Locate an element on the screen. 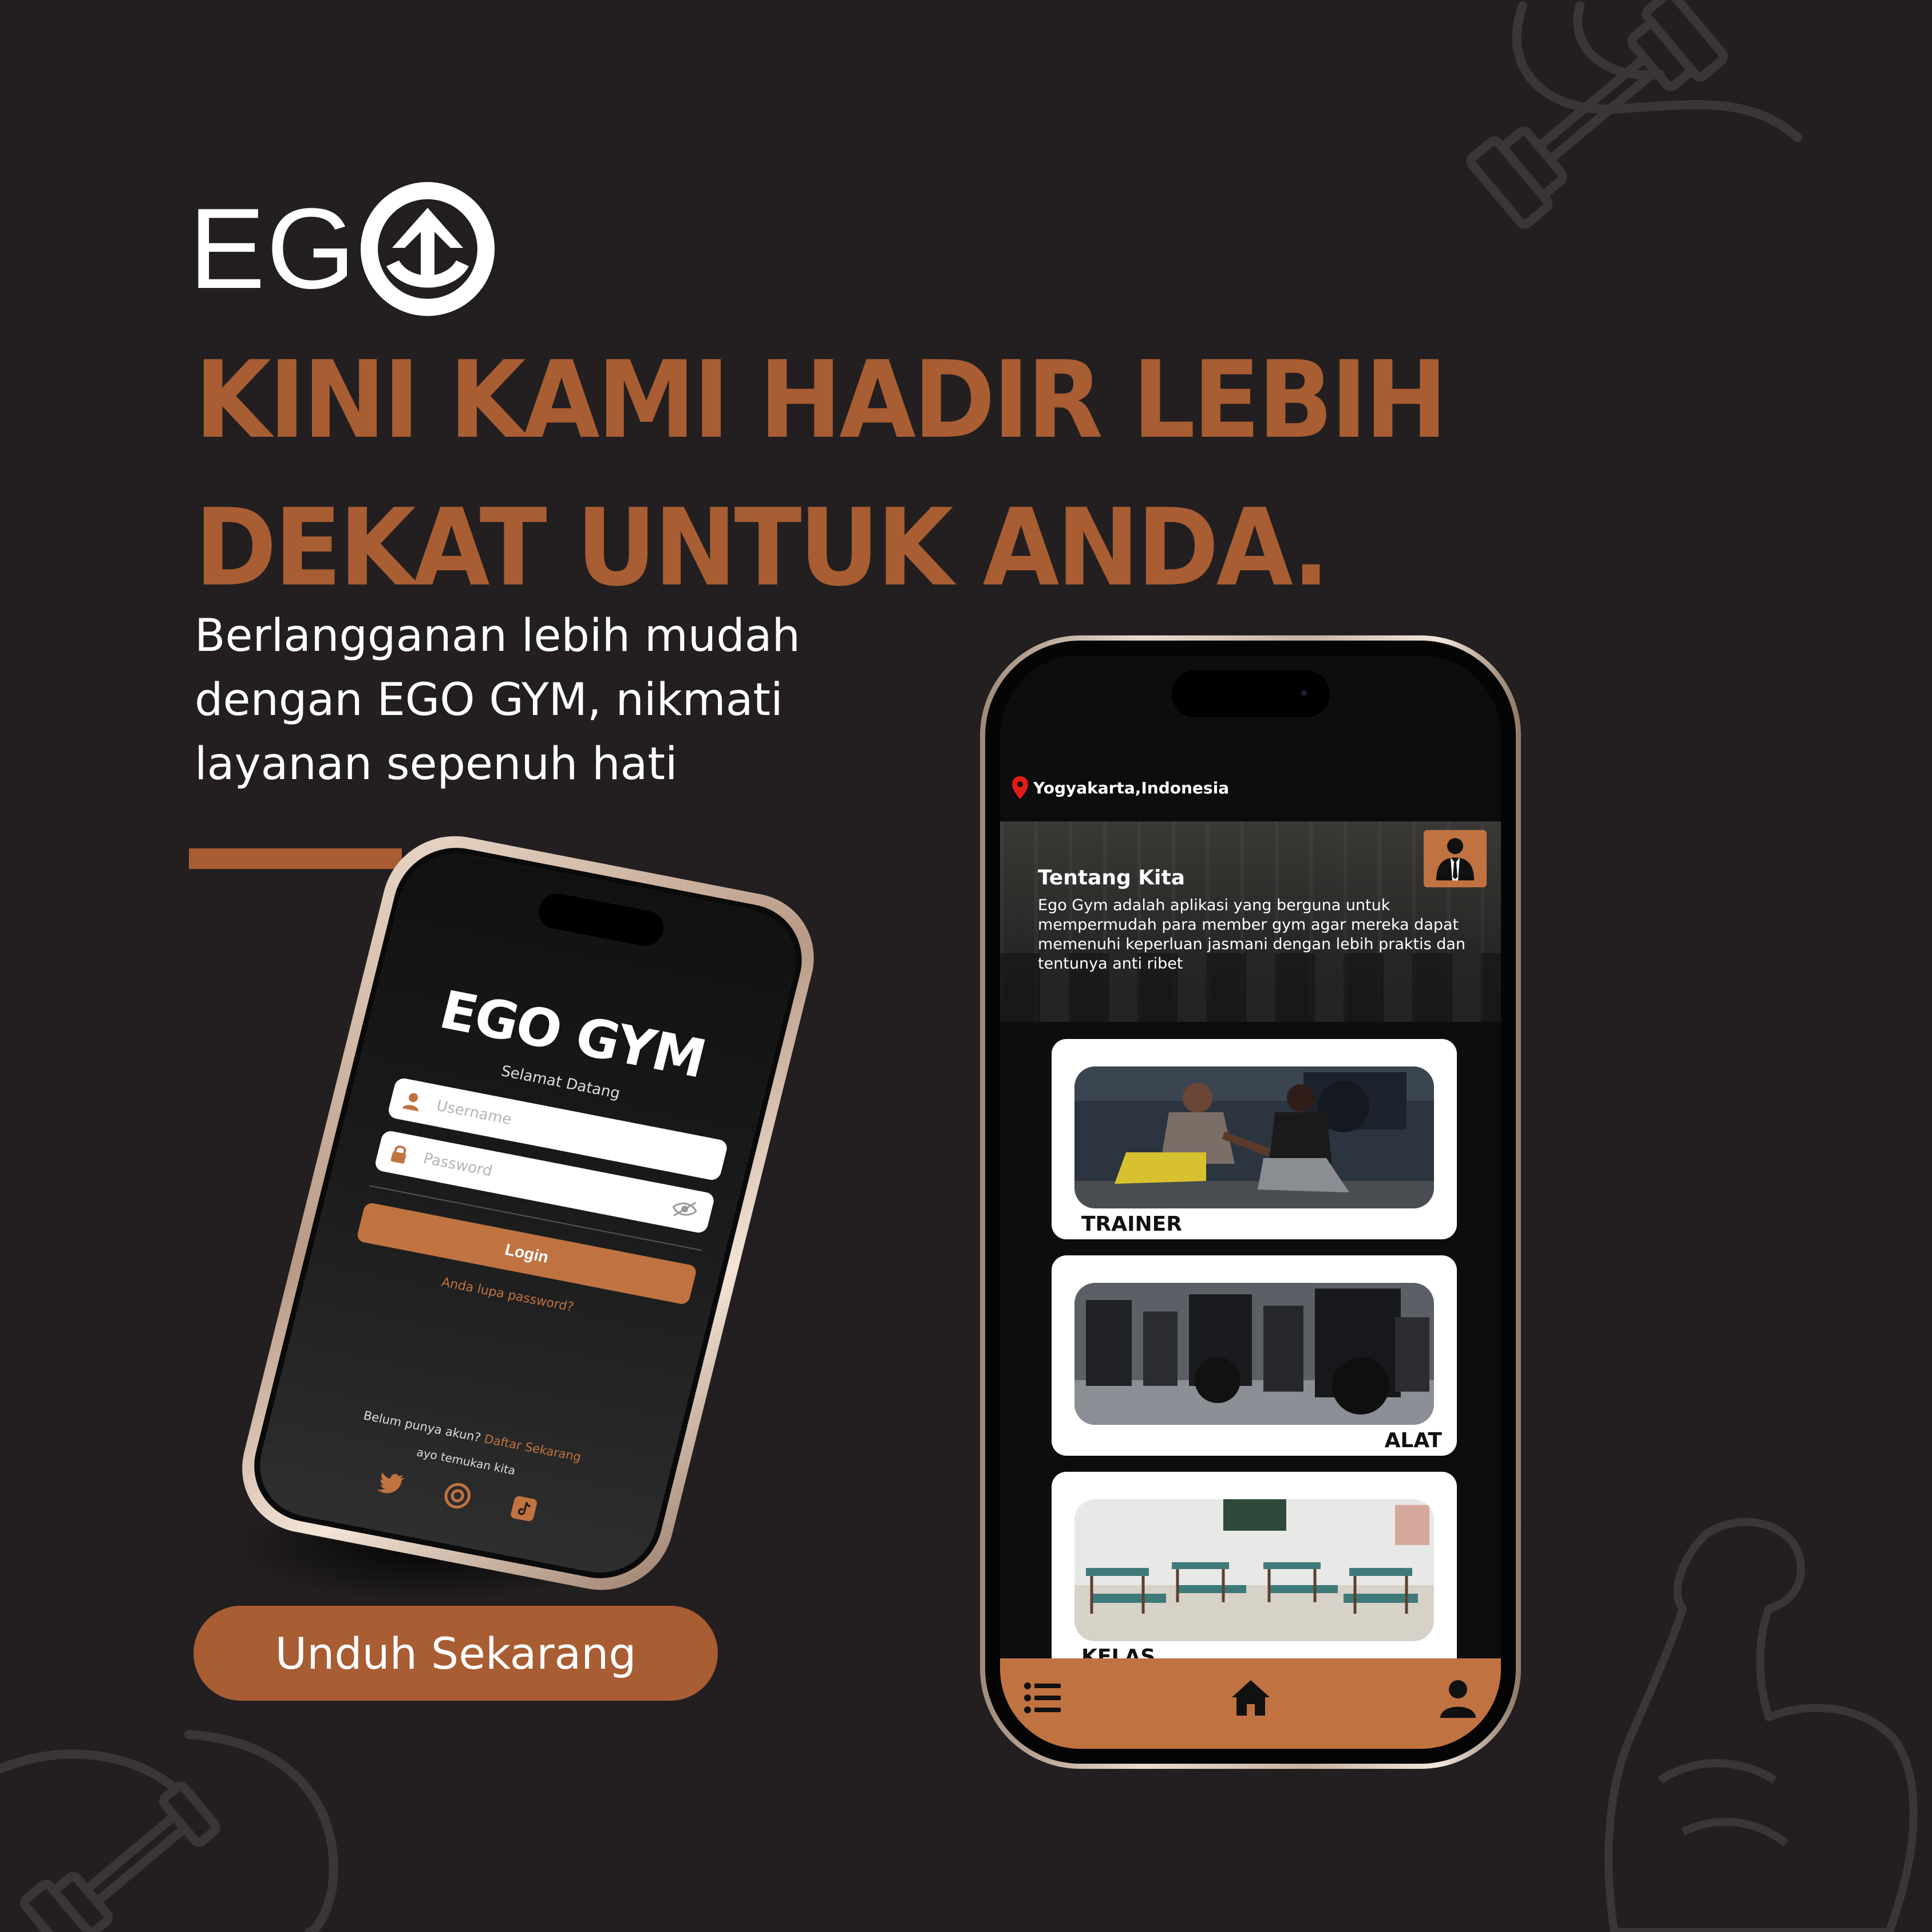 The image size is (1932, 1932). headline: KINI KAMI HADIR LEBIH DEKAT UNTUK ANDA. is located at coordinates (860, 474).